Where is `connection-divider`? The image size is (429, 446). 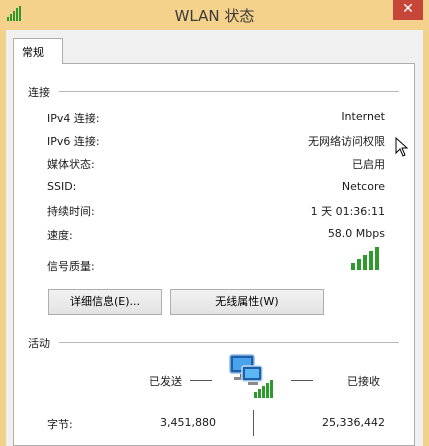 connection-divider is located at coordinates (229, 91).